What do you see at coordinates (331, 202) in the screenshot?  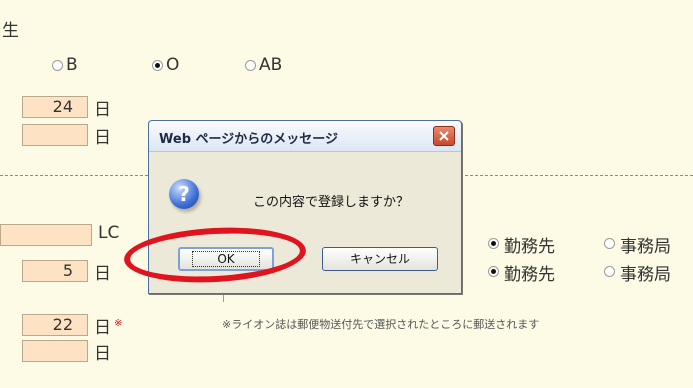 I see `dialog-message: この内容で登録しますか？` at bounding box center [331, 202].